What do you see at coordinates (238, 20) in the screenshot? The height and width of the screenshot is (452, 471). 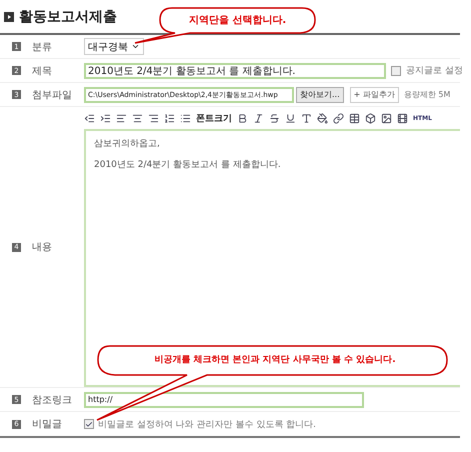 I see `callout-text: 지역단을 선택합니다.` at bounding box center [238, 20].